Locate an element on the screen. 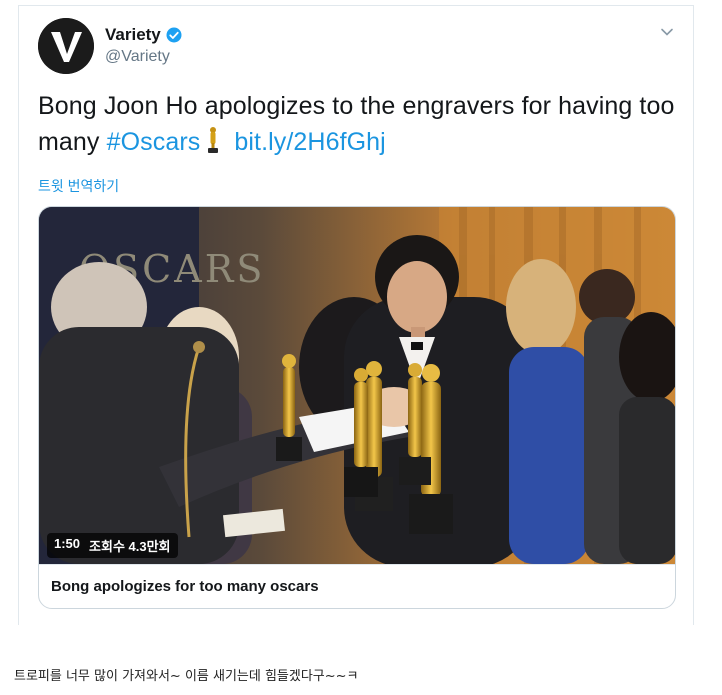  user-display-name: Variety is located at coordinates (133, 34).